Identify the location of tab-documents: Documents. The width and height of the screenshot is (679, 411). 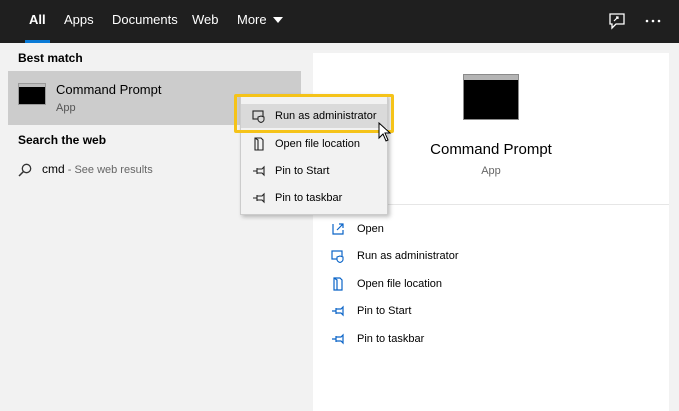
(145, 21).